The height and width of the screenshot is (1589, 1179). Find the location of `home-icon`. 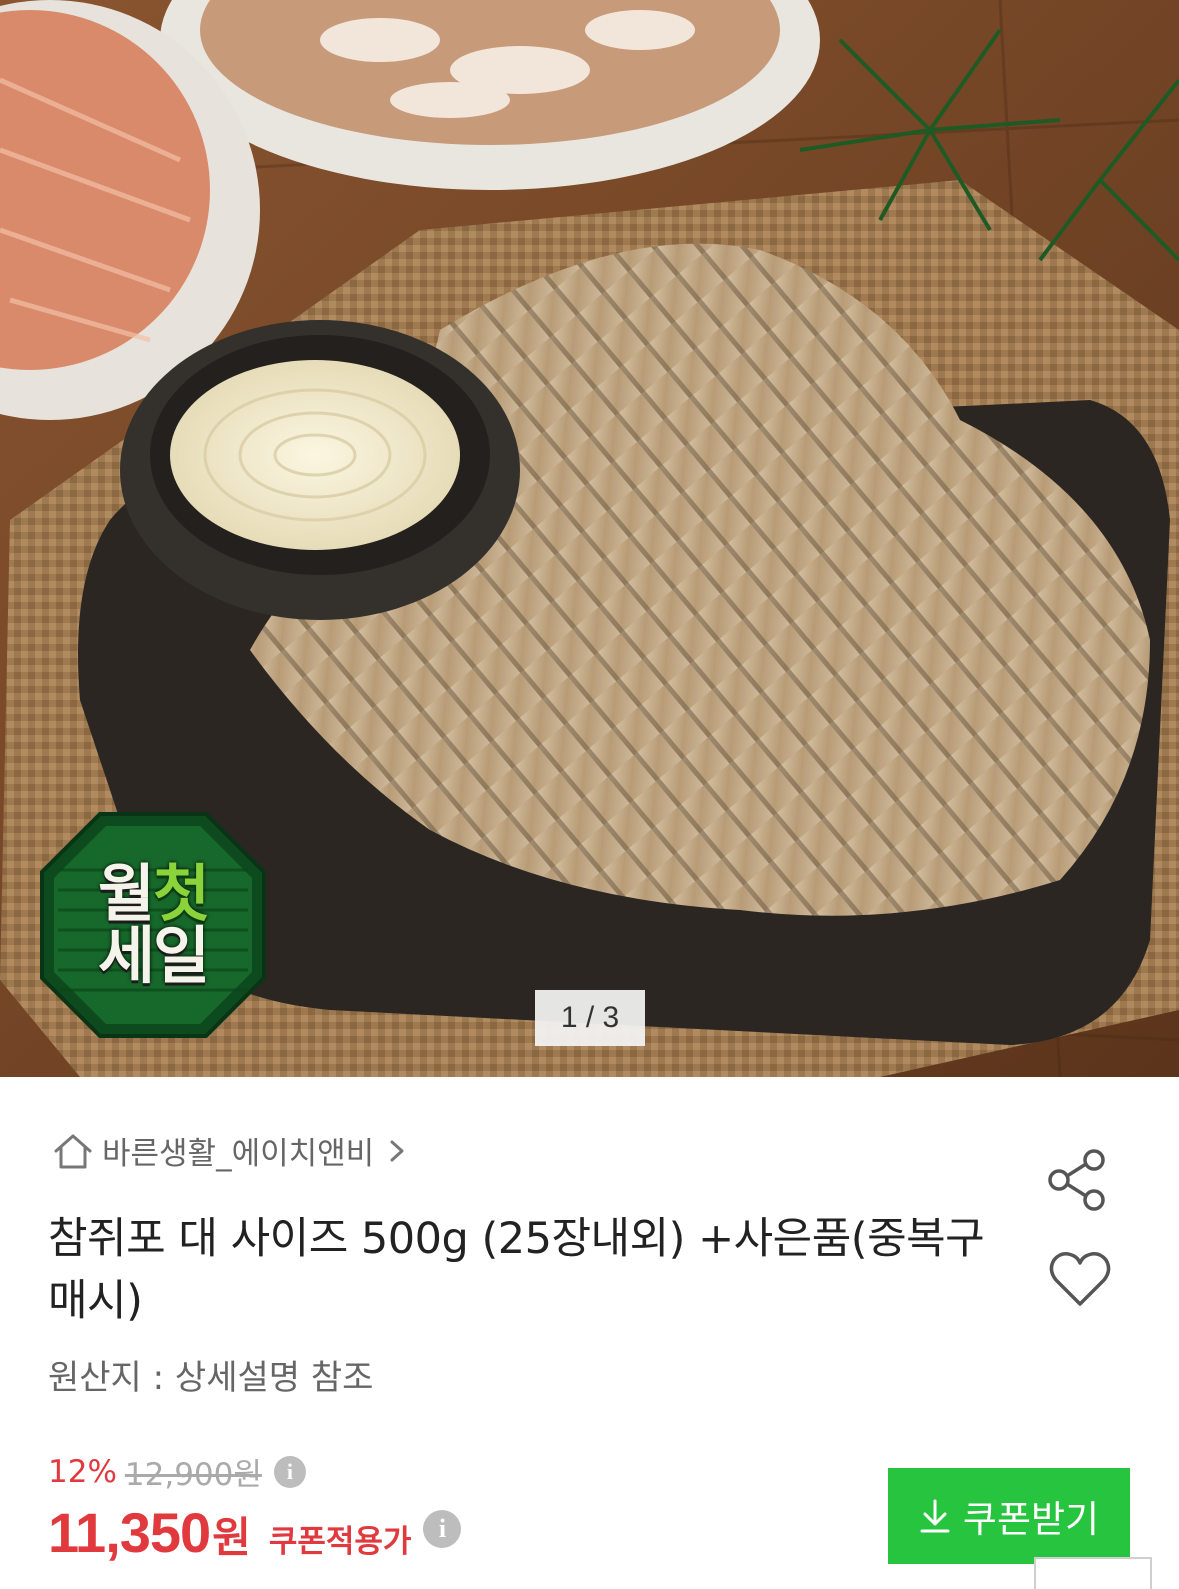

home-icon is located at coordinates (73, 1151).